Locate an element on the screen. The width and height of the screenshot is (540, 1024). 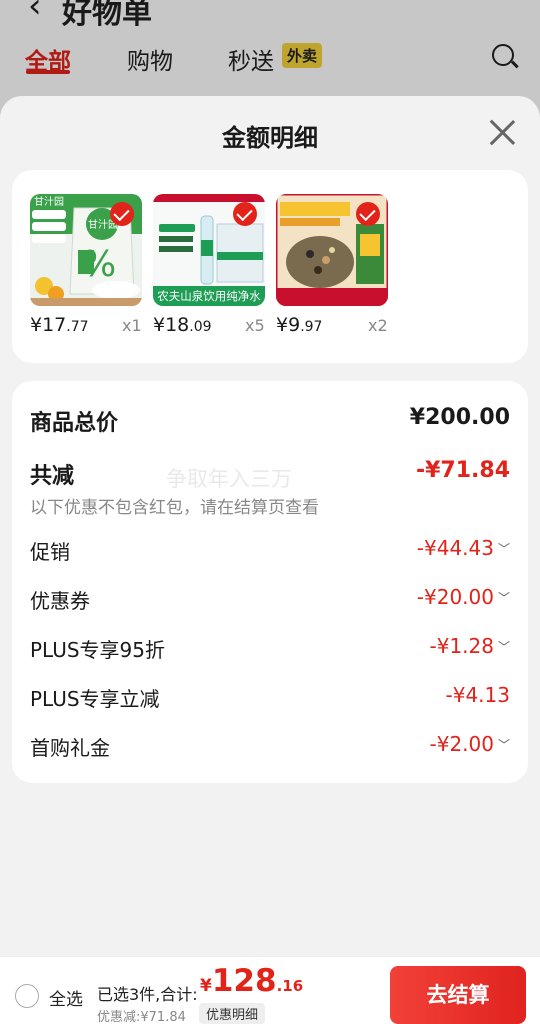
discount-detail-button: 优惠明细 is located at coordinates (232, 1013).